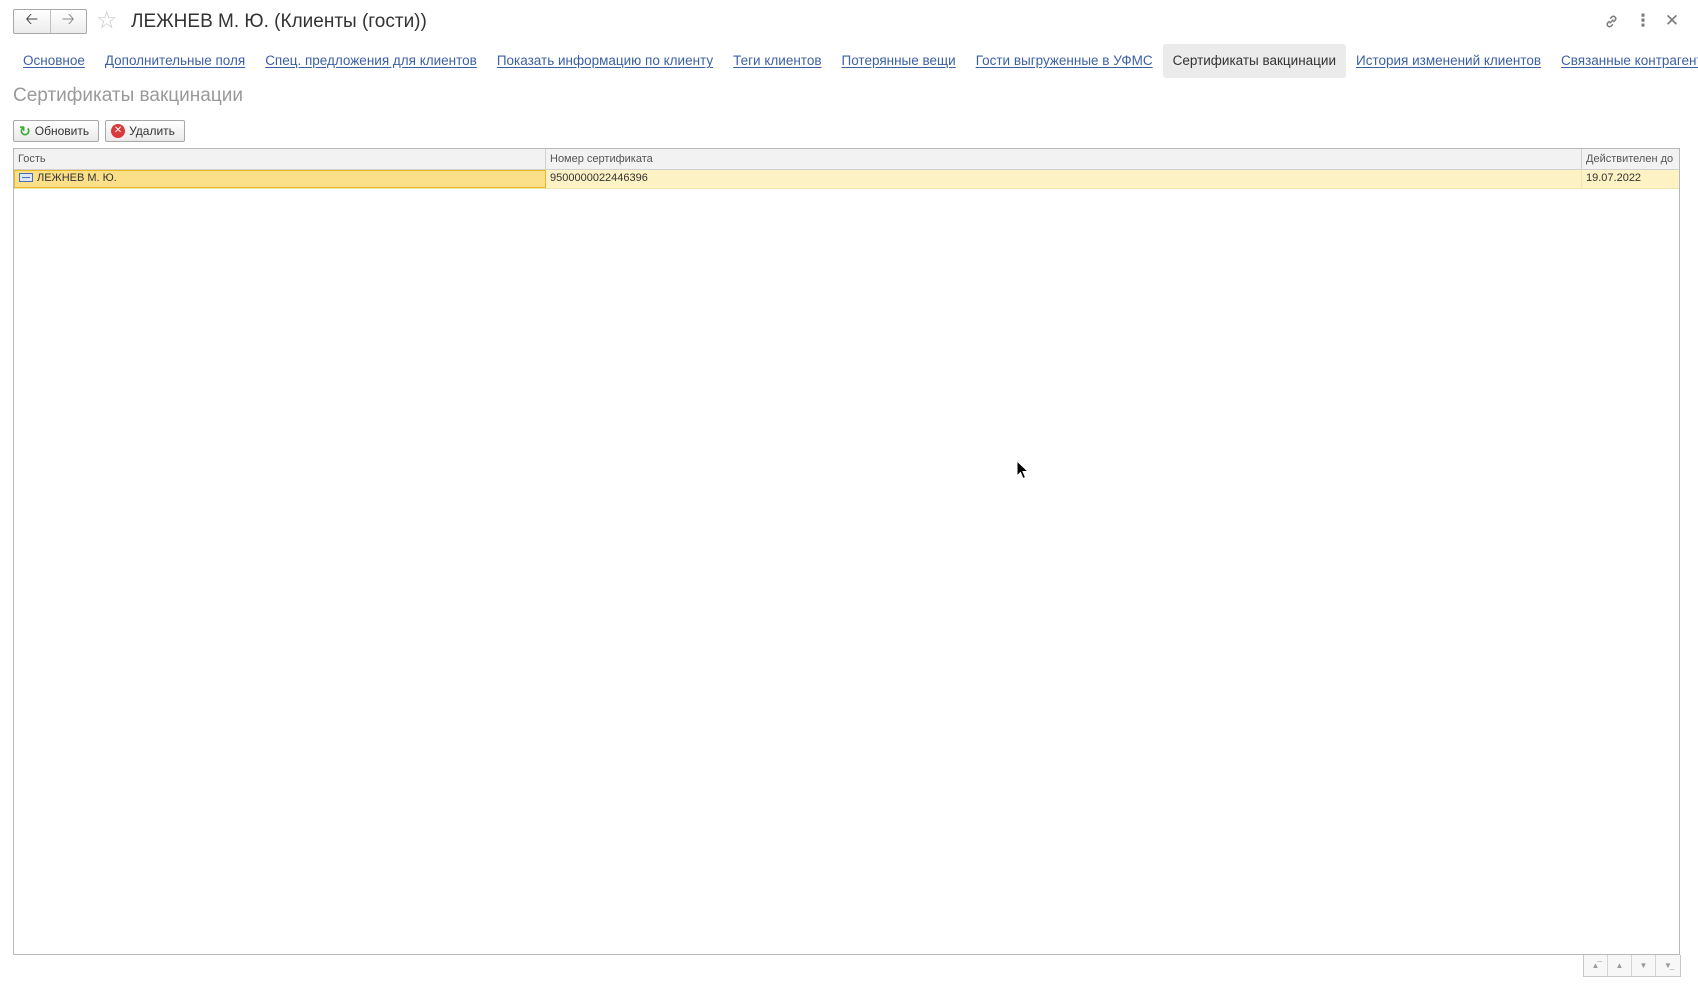  I want to click on delete-icon: ✕, so click(118, 131).